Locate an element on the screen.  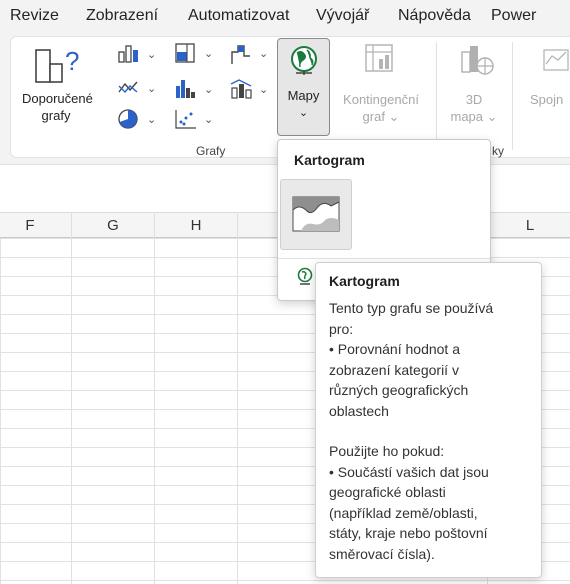
pivot-chart-button: Kontingenční graf ⌄ is located at coordinates (381, 108).